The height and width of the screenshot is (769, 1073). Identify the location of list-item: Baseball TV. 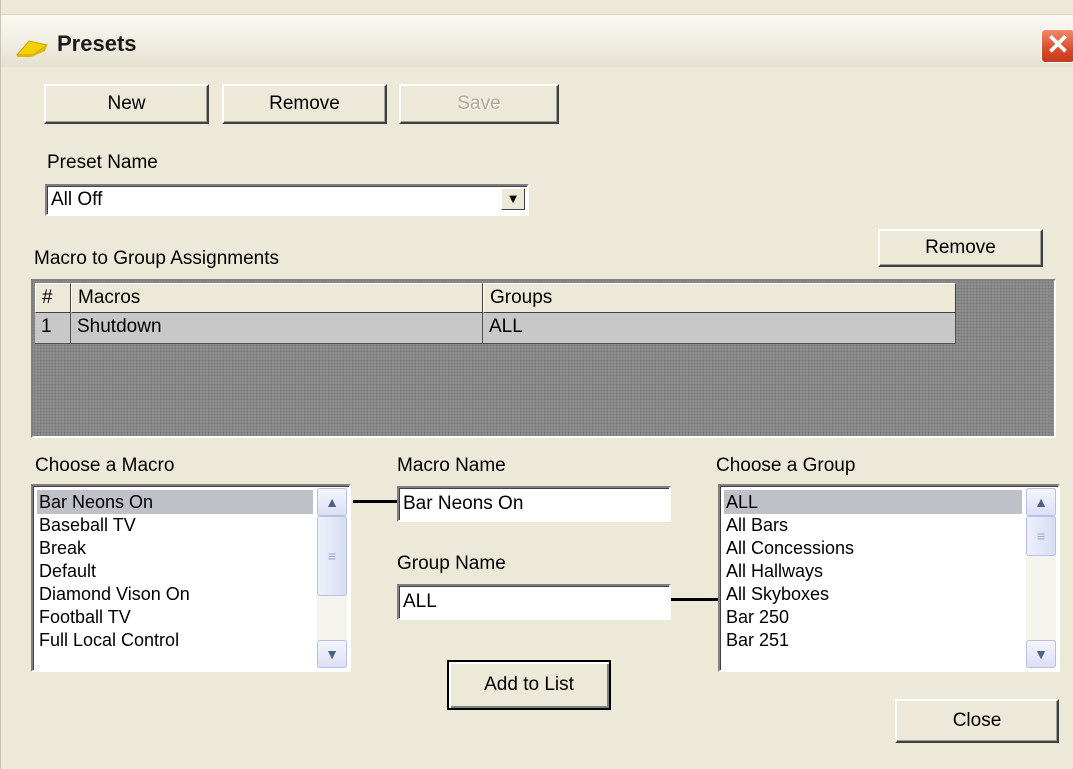
(86, 525).